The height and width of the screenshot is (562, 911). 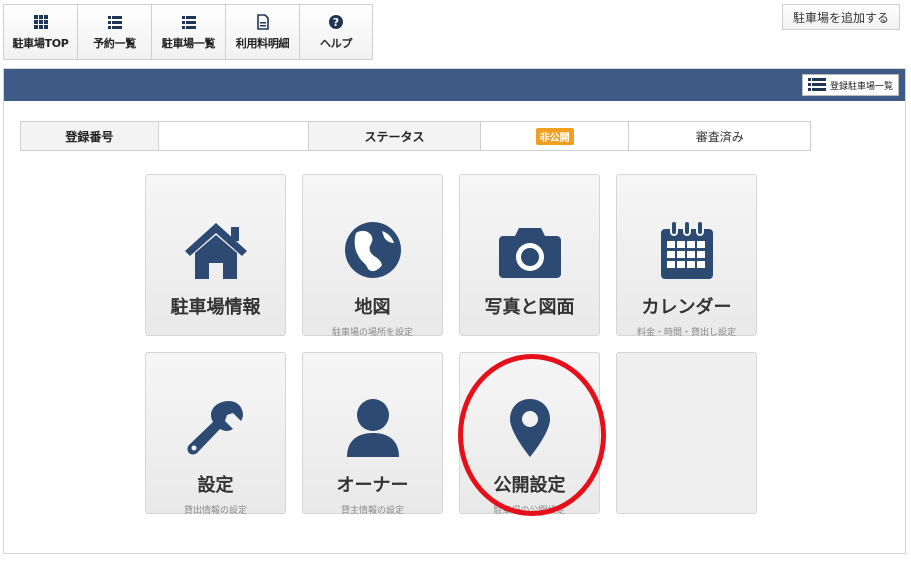 I want to click on status-badge: 非公開, so click(x=554, y=136).